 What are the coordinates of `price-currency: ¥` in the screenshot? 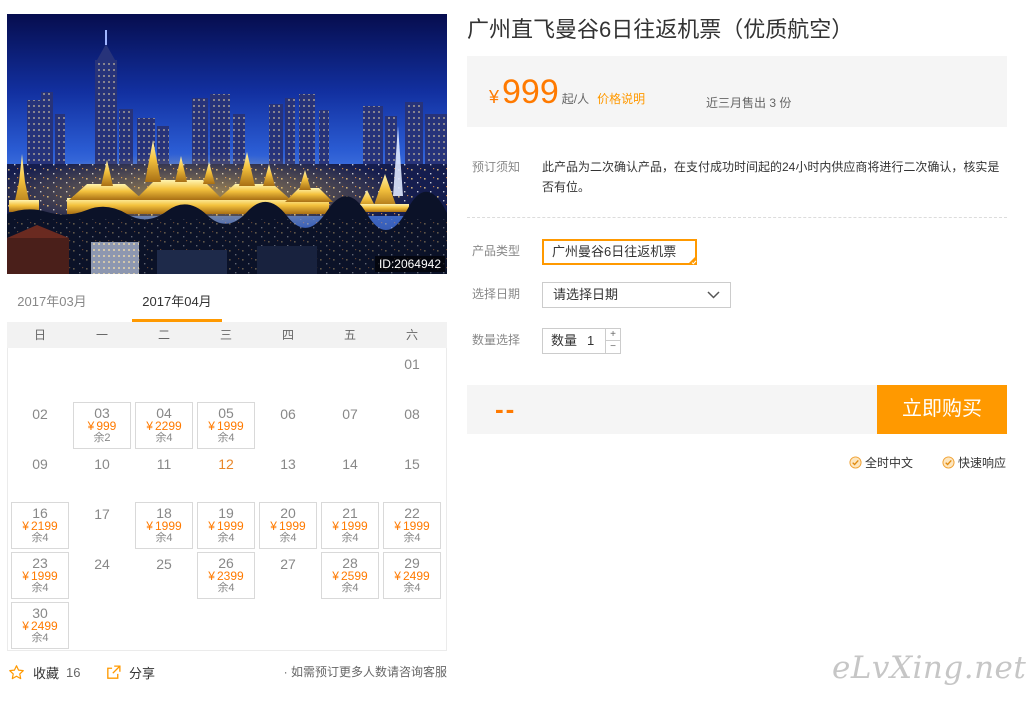 It's located at (494, 97).